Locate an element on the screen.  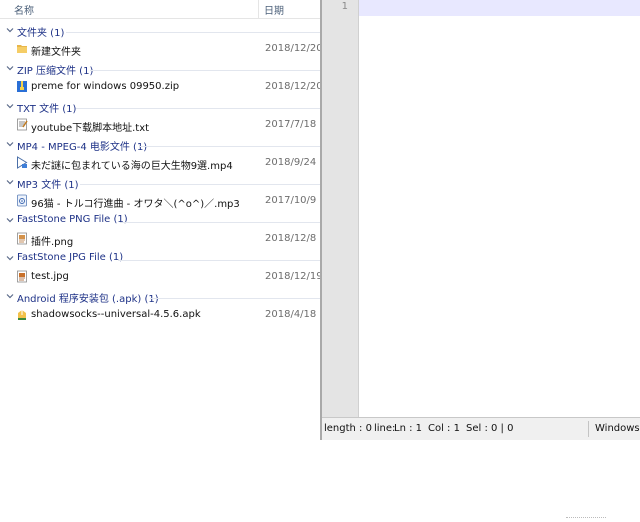
file-row: preme for windows 09950.zip 2018/12/20 is located at coordinates (161, 87).